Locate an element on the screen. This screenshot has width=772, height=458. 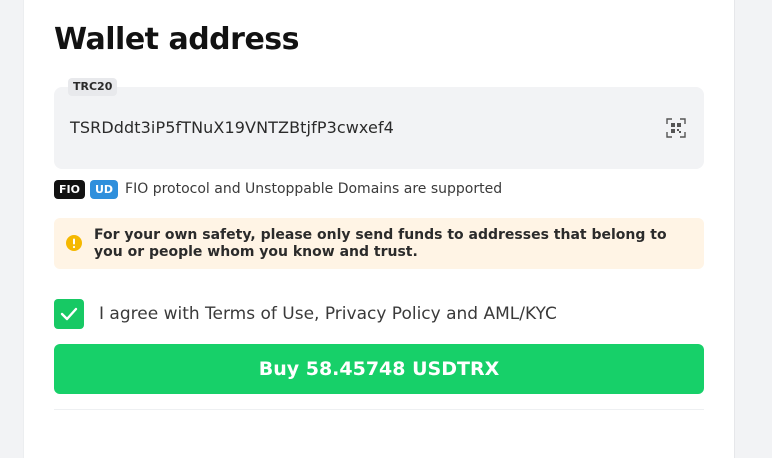
check-icon is located at coordinates (69, 314).